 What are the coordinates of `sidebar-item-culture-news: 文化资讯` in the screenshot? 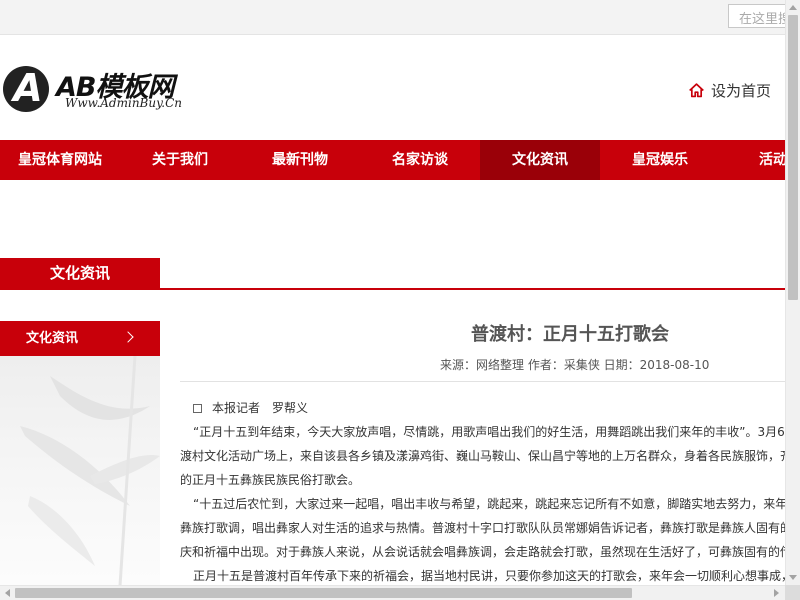 It's located at (80, 338).